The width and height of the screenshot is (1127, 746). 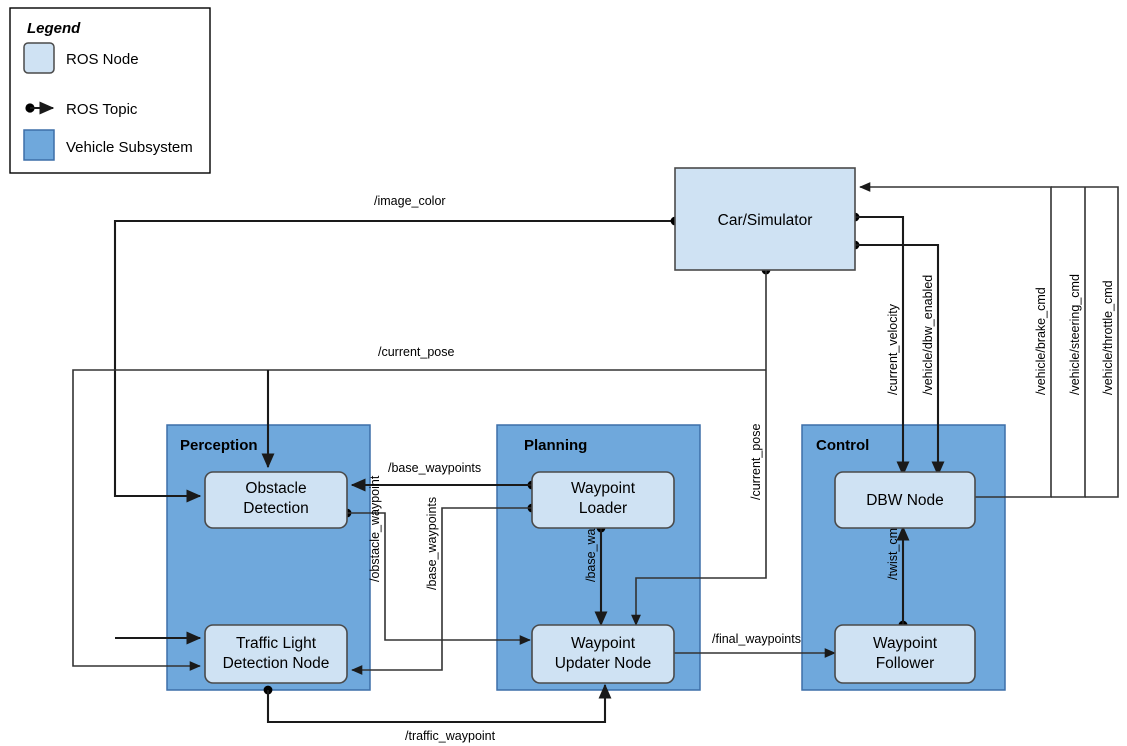 What do you see at coordinates (450, 736) in the screenshot?
I see `topic-label-traffic-waypoint: /traffic_waypoint` at bounding box center [450, 736].